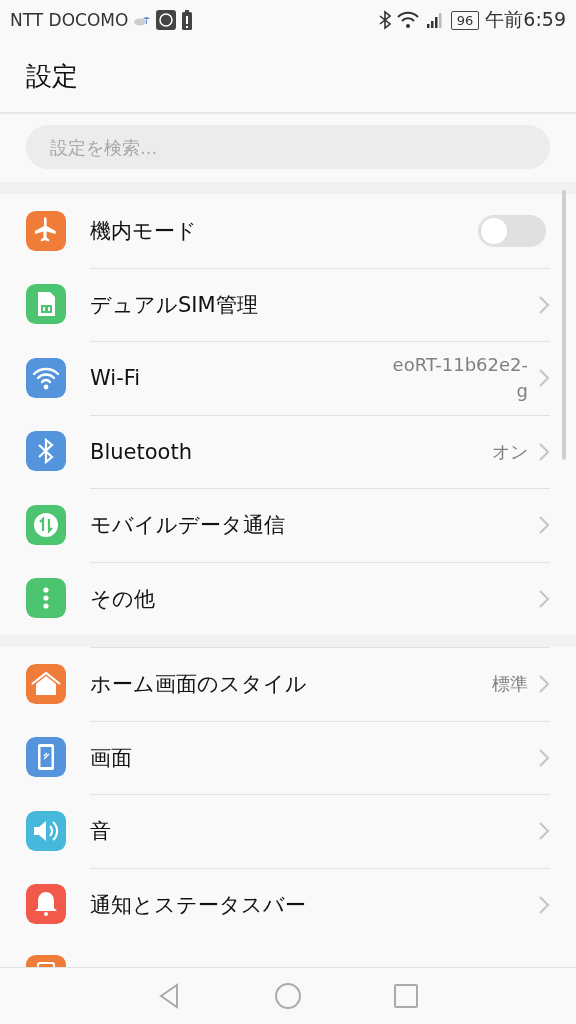 Image resolution: width=576 pixels, height=1024 pixels. I want to click on clock-icon, so click(166, 20).